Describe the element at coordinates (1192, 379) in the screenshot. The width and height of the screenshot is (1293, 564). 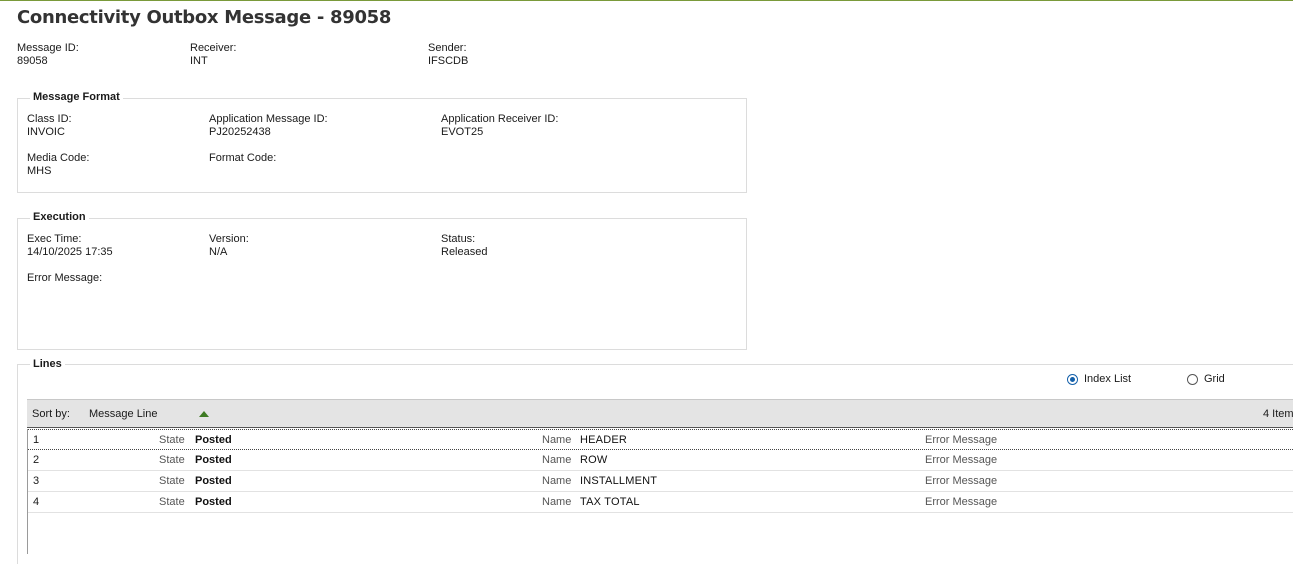
I see `radio-unselected-icon` at that location.